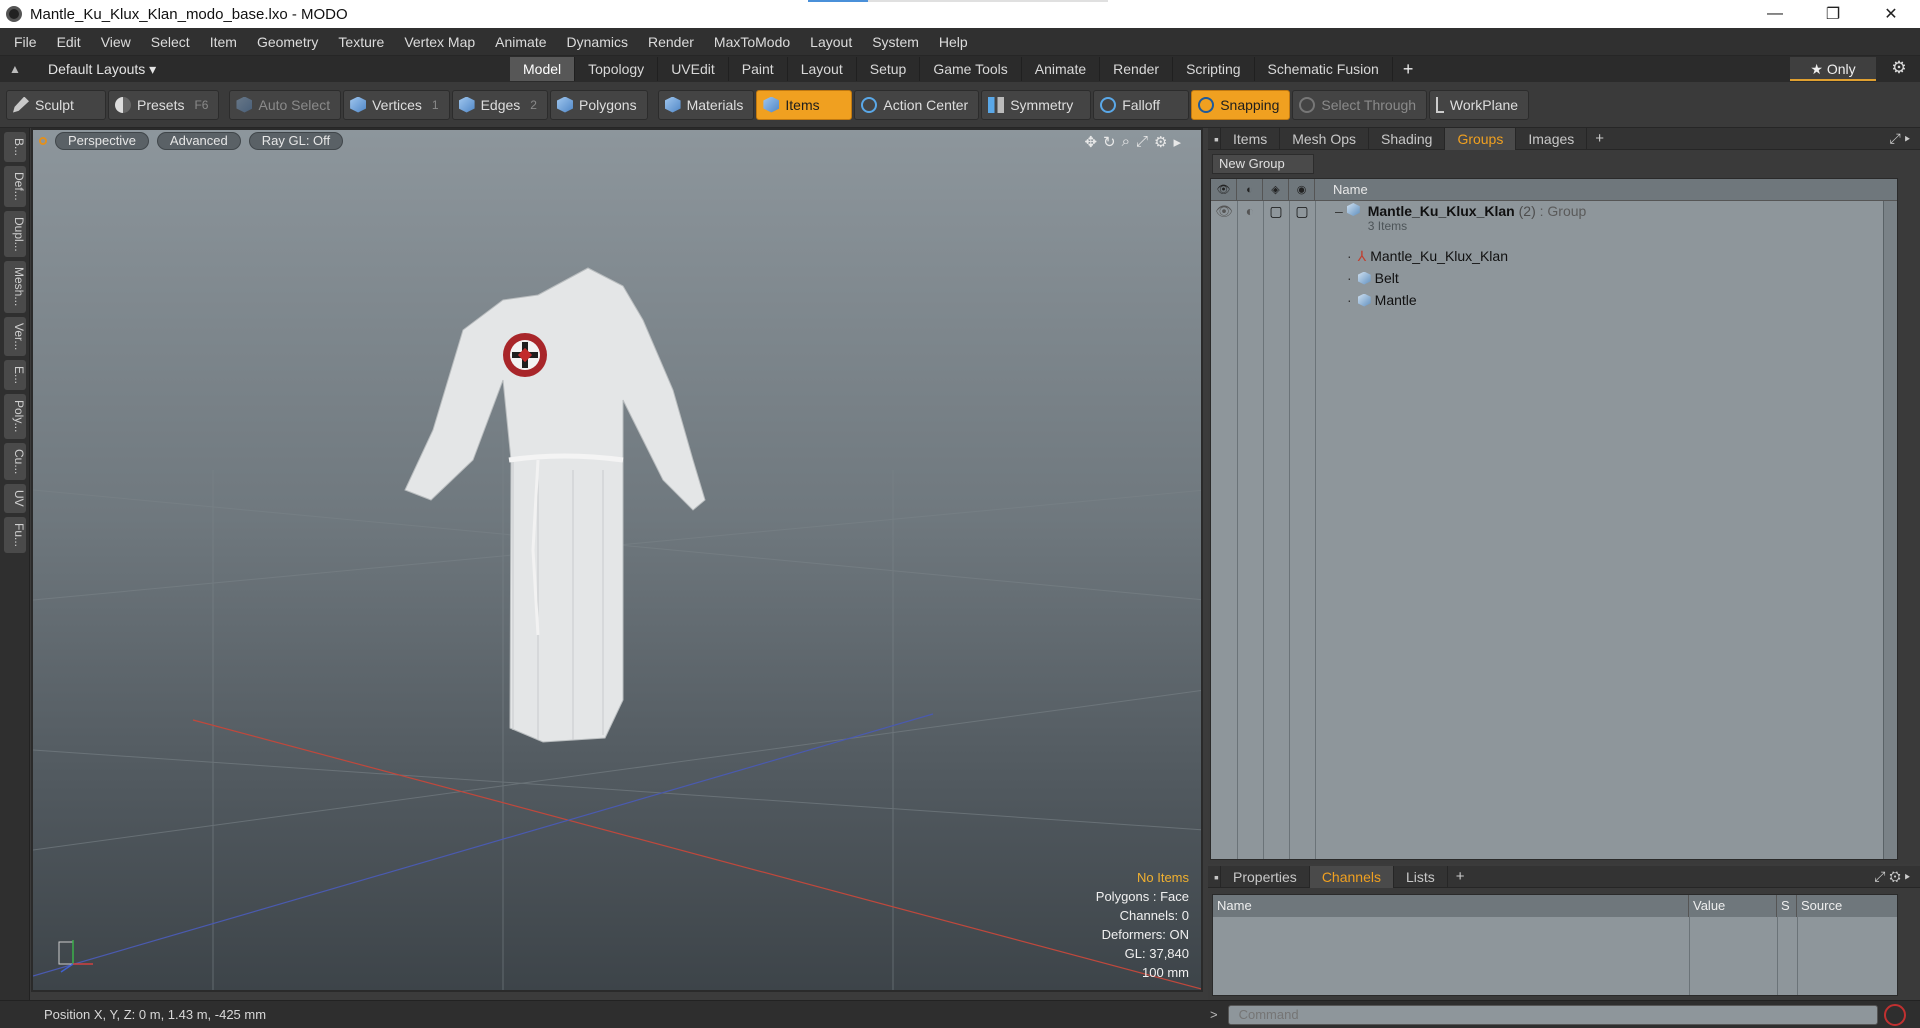  What do you see at coordinates (1421, 876) in the screenshot?
I see `tab-lists: Lists` at bounding box center [1421, 876].